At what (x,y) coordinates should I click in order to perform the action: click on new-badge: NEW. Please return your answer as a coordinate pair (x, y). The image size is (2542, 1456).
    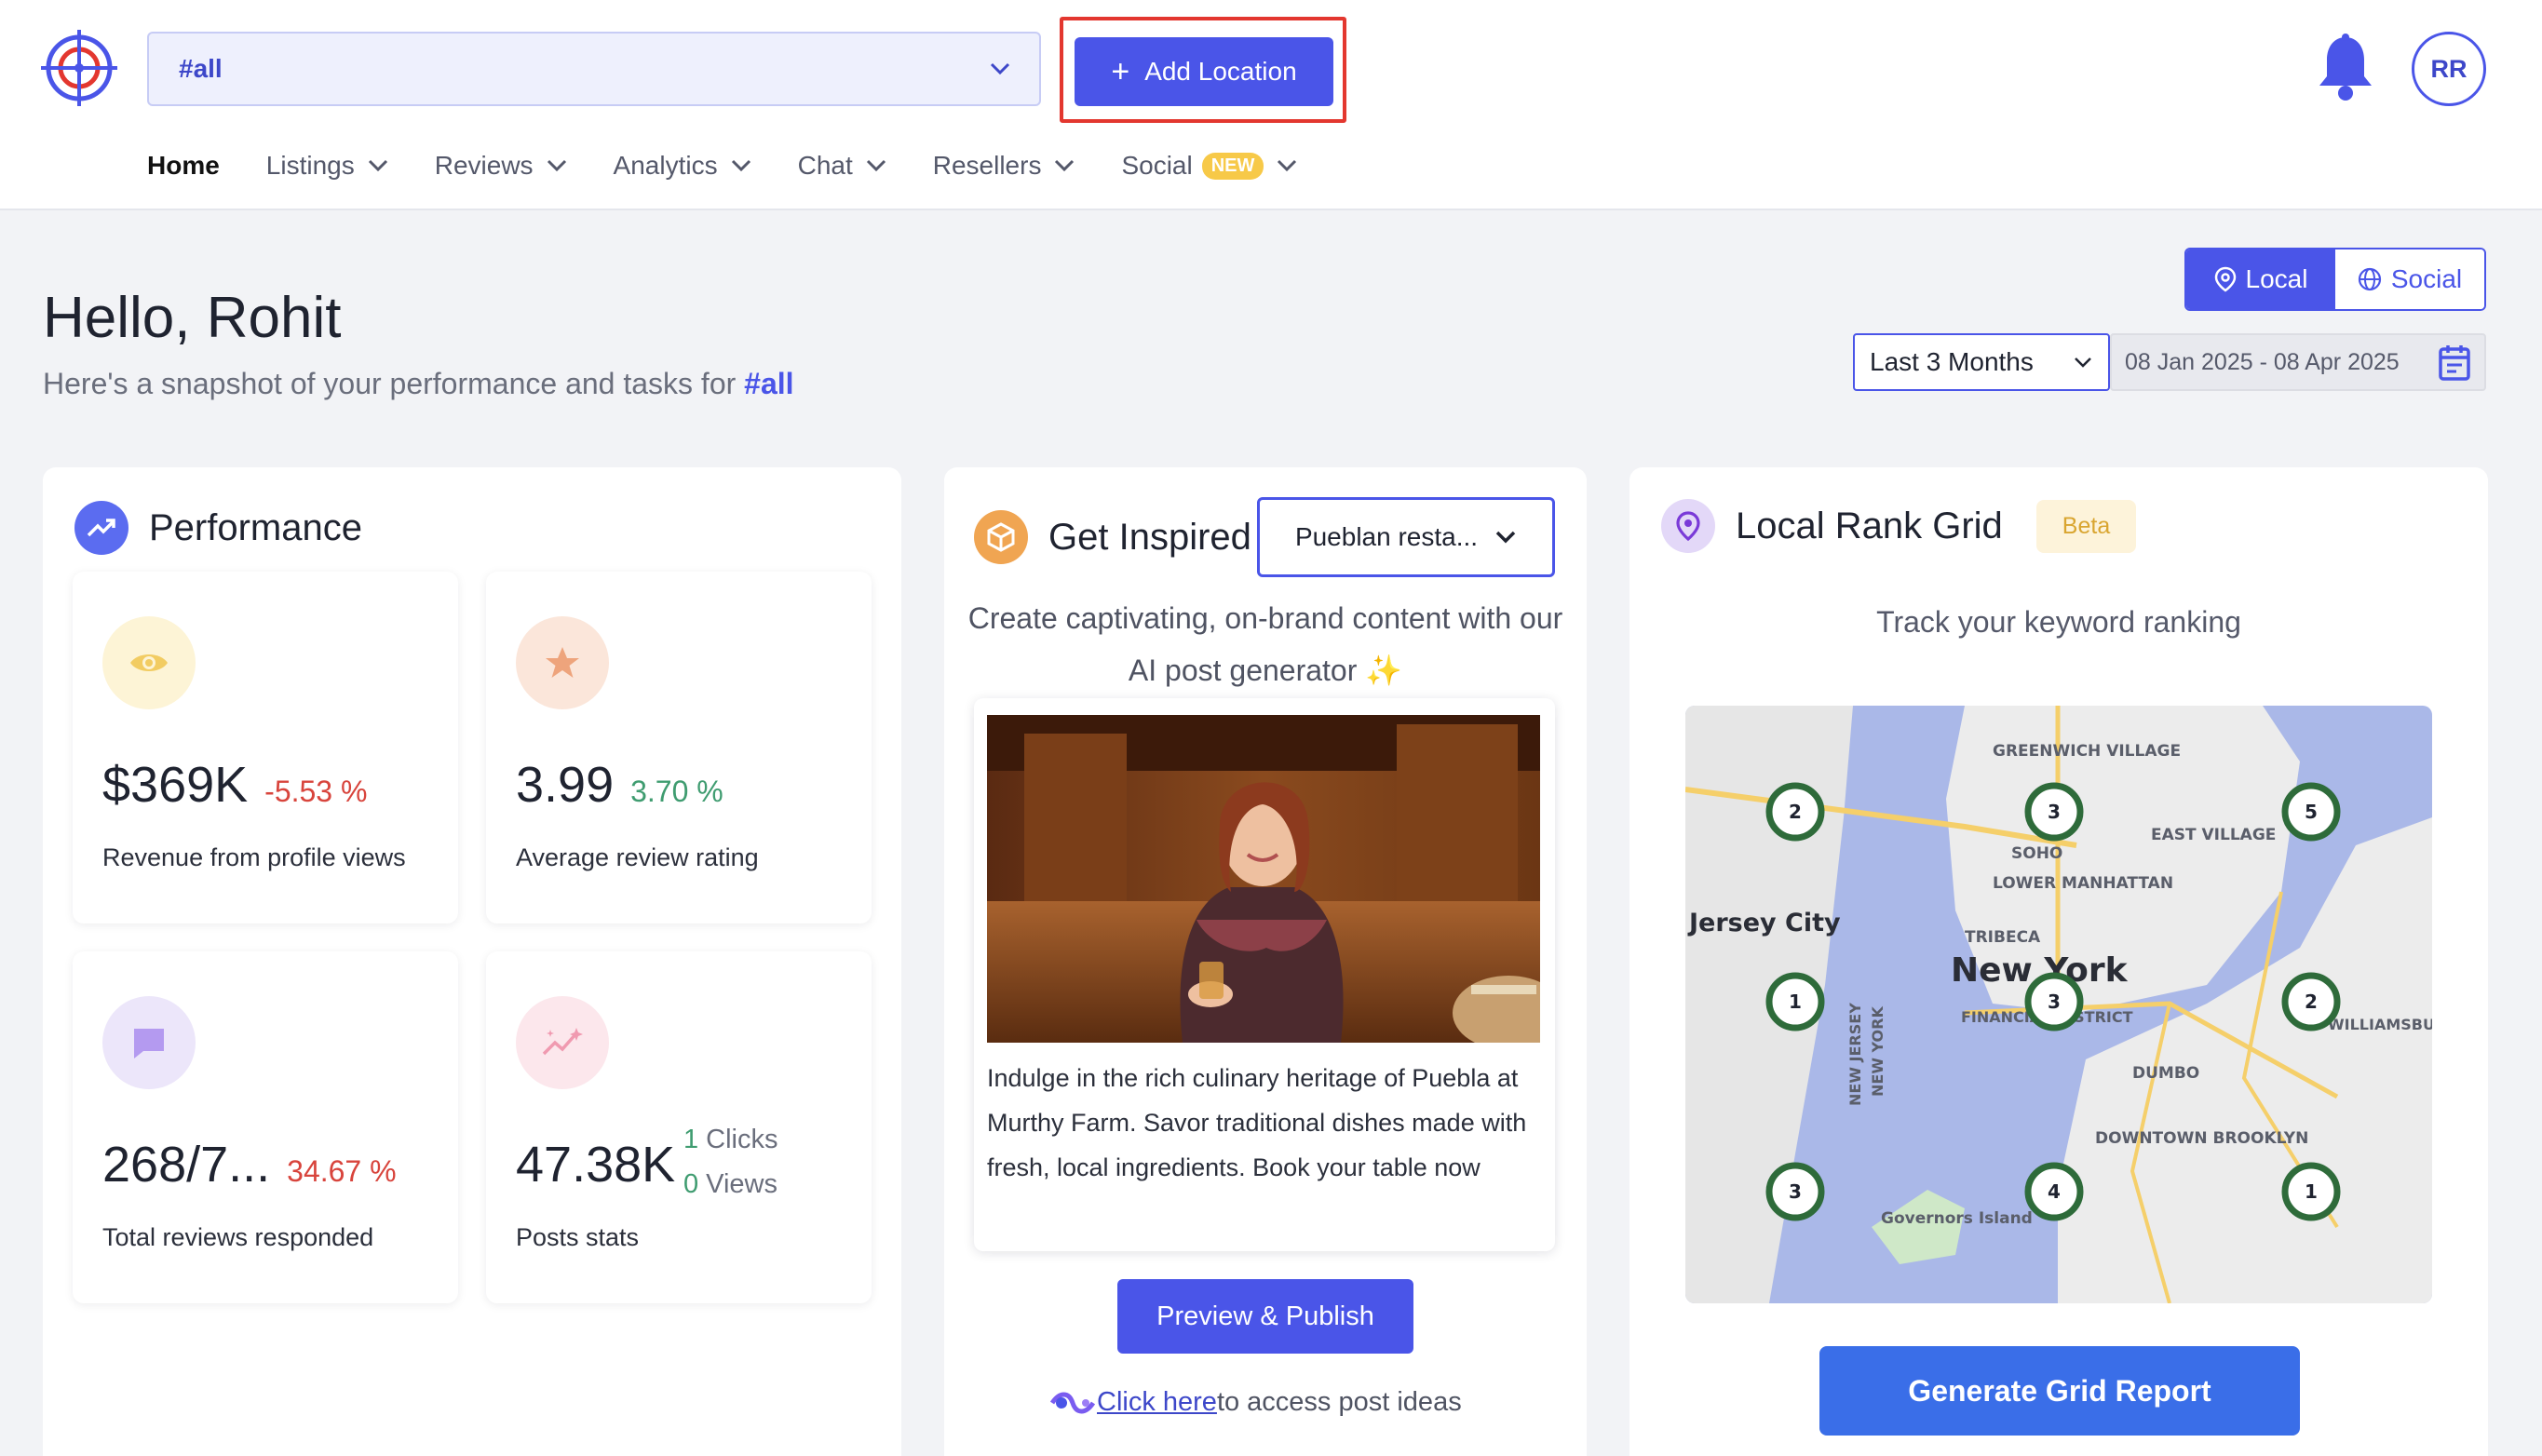
    Looking at the image, I should click on (1232, 166).